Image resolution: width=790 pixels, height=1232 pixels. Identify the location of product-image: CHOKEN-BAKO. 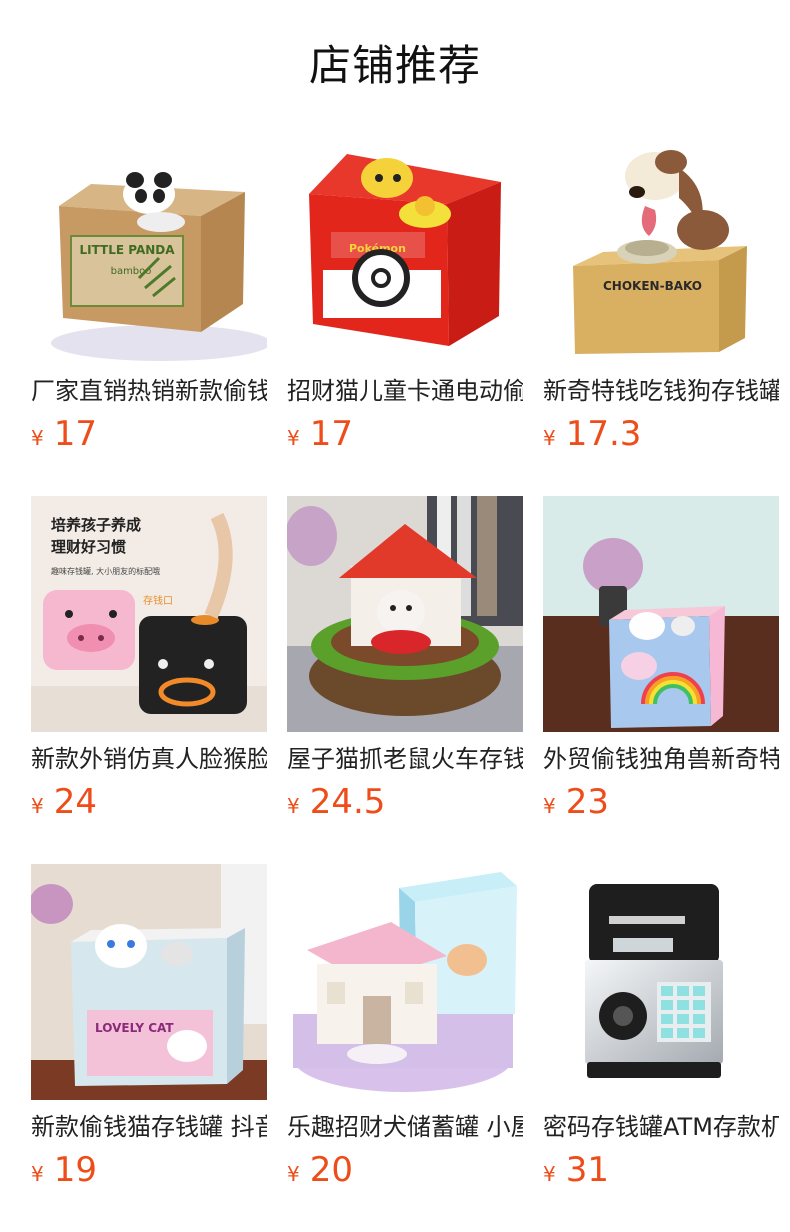
(661, 246).